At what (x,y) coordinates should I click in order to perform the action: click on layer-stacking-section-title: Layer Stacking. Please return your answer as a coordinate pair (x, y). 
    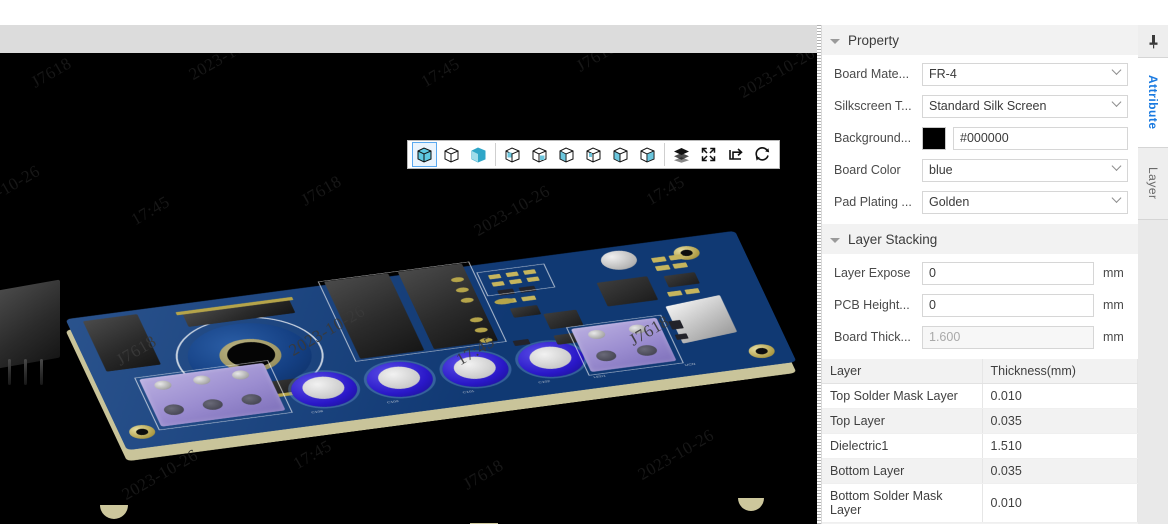
    Looking at the image, I should click on (893, 239).